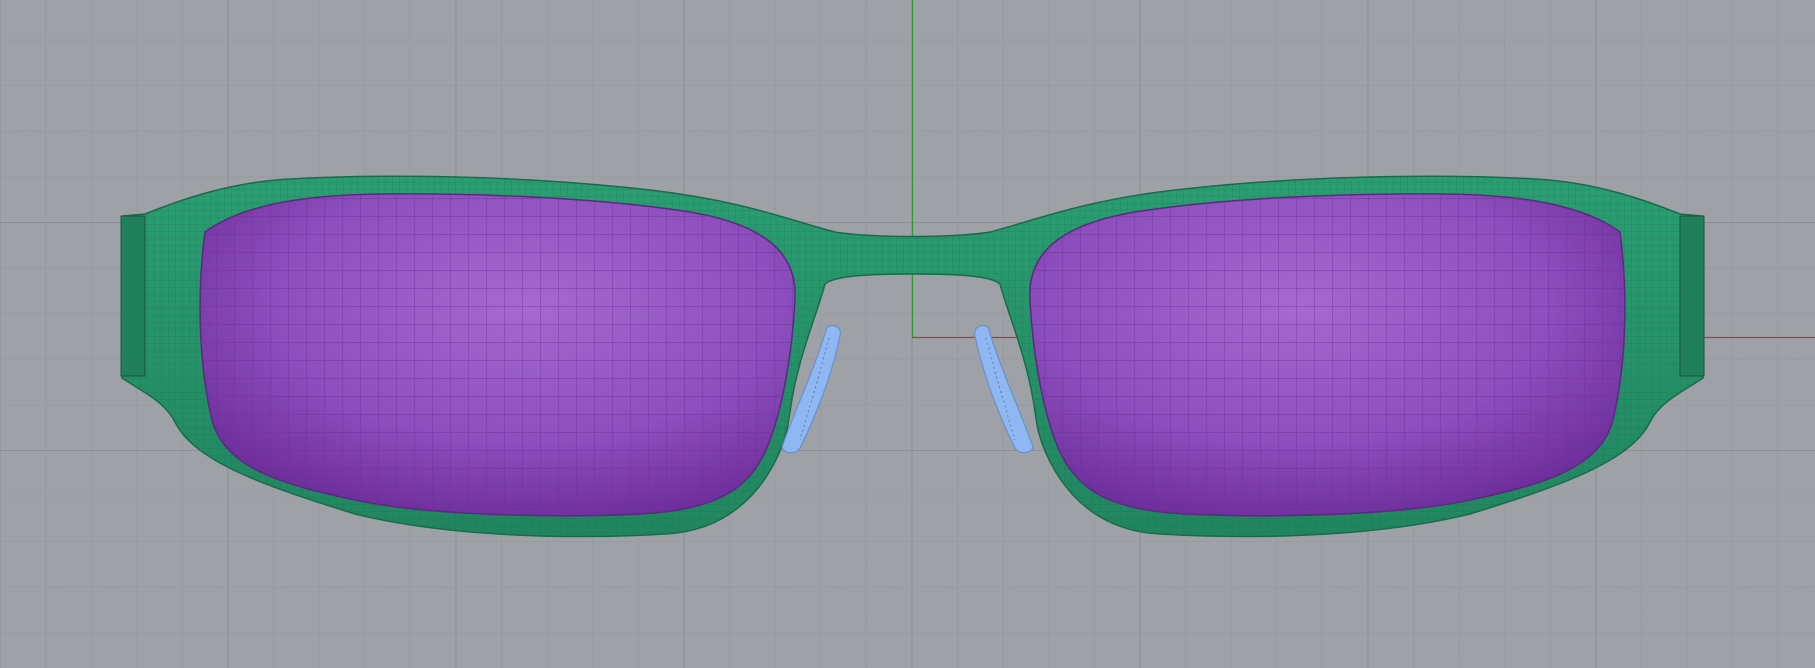  What do you see at coordinates (133, 296) in the screenshot?
I see `left-temple-hinge` at bounding box center [133, 296].